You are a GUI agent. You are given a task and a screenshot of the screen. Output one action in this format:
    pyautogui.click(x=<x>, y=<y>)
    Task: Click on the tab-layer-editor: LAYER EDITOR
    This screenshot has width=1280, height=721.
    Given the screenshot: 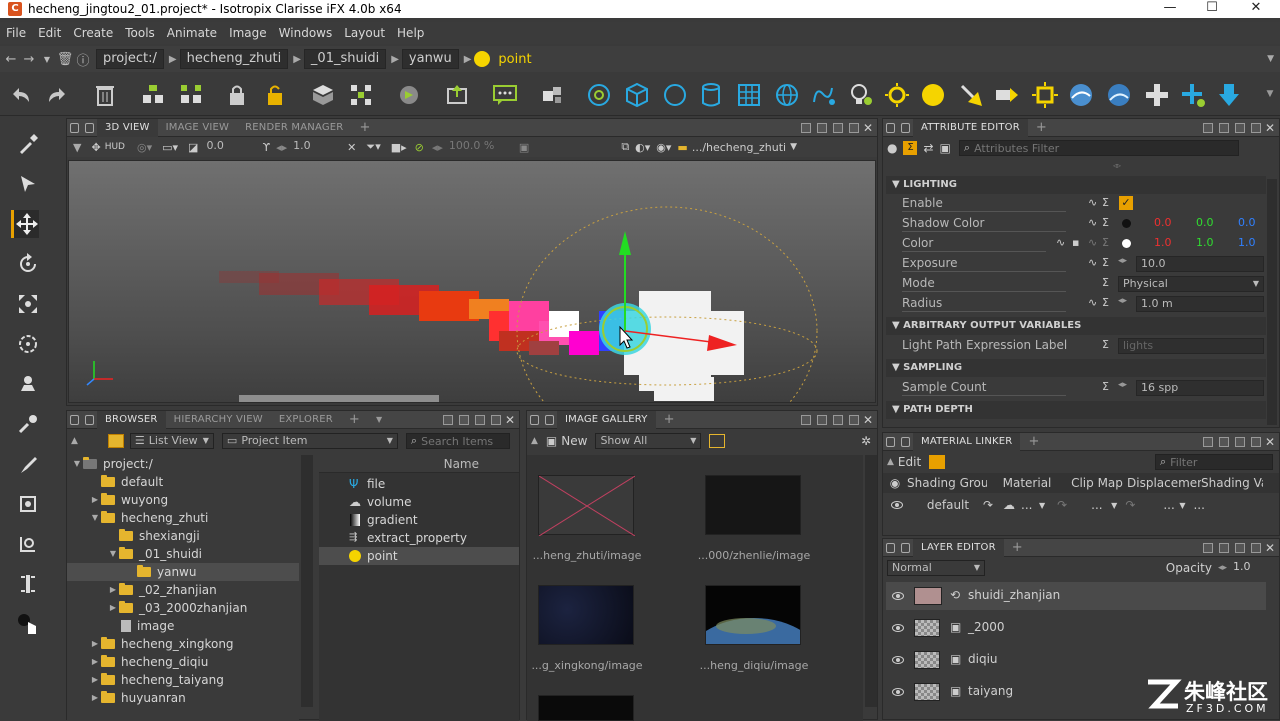 What is the action you would take?
    pyautogui.click(x=958, y=547)
    